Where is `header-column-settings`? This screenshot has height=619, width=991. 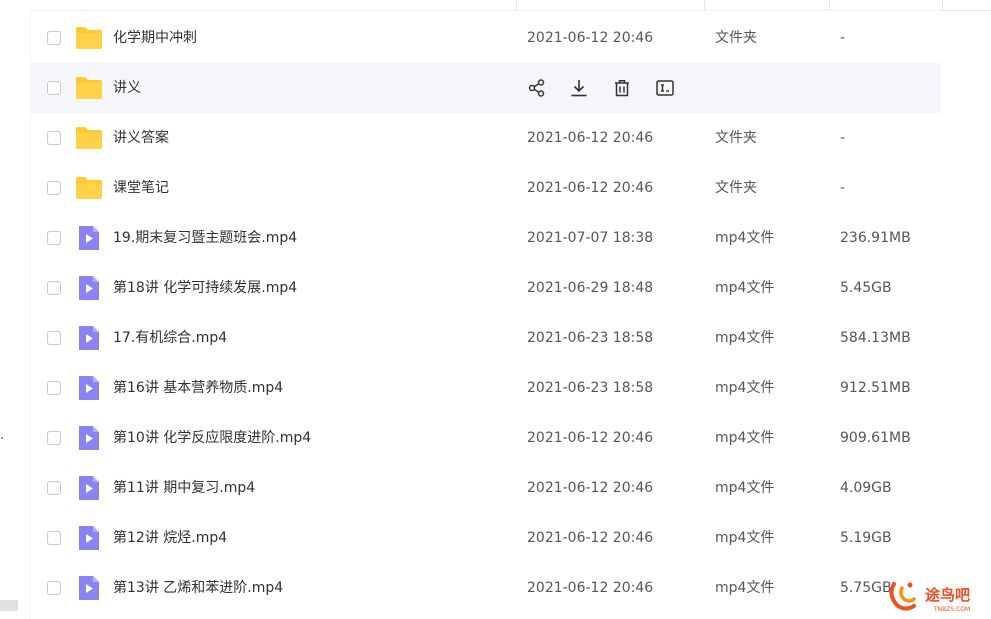
header-column-settings is located at coordinates (966, 5).